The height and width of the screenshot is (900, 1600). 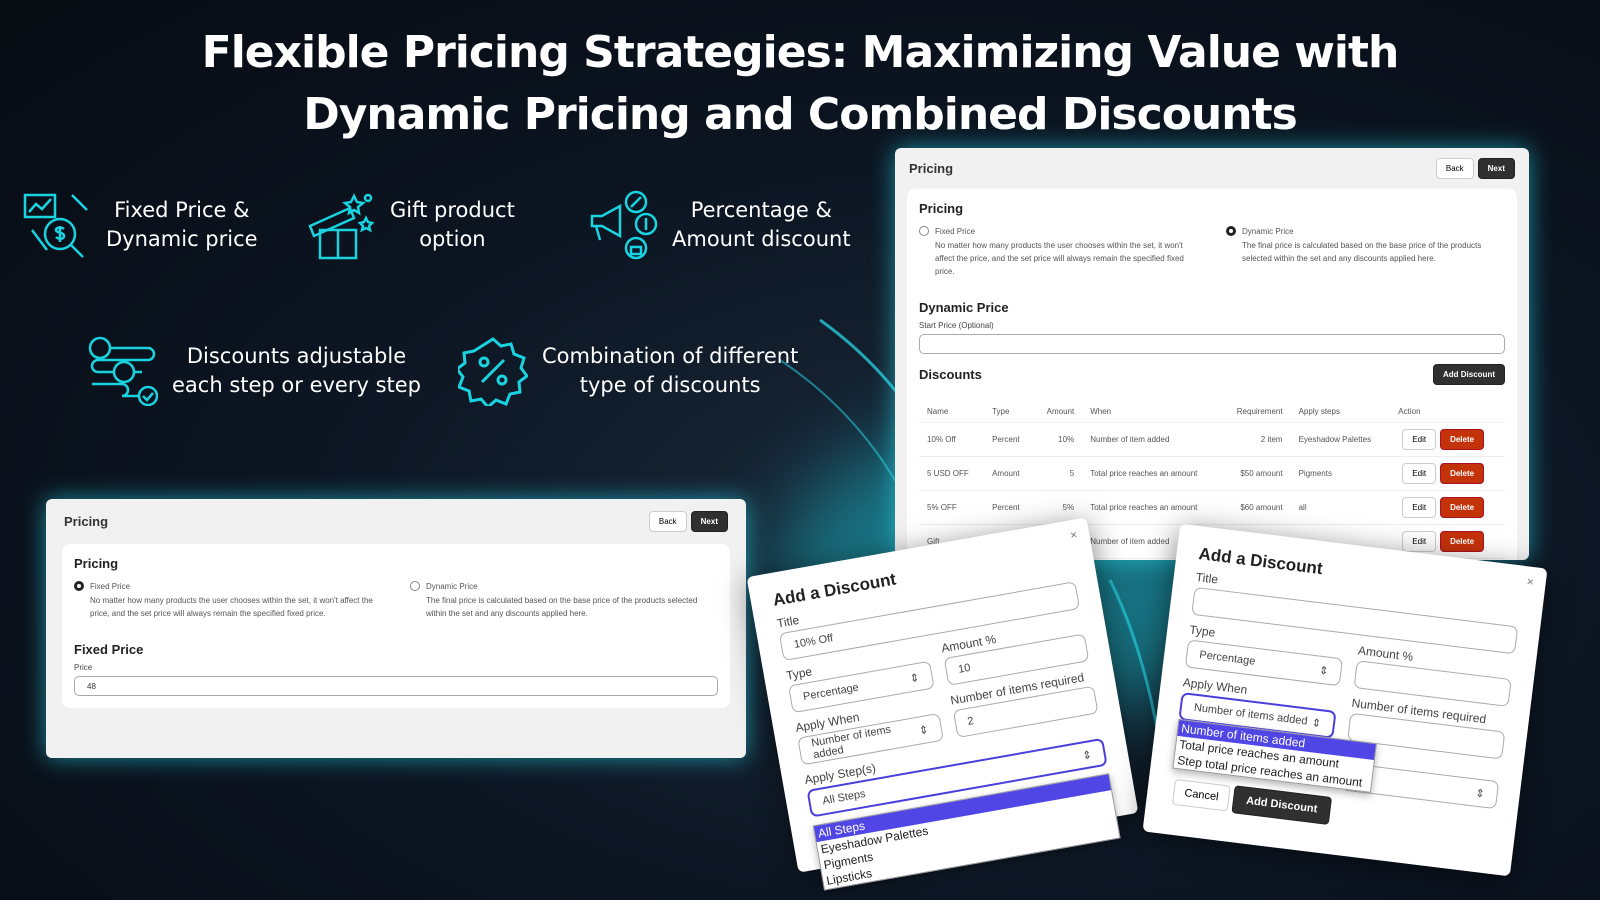 What do you see at coordinates (1201, 795) in the screenshot?
I see `cancel-button: Cancel` at bounding box center [1201, 795].